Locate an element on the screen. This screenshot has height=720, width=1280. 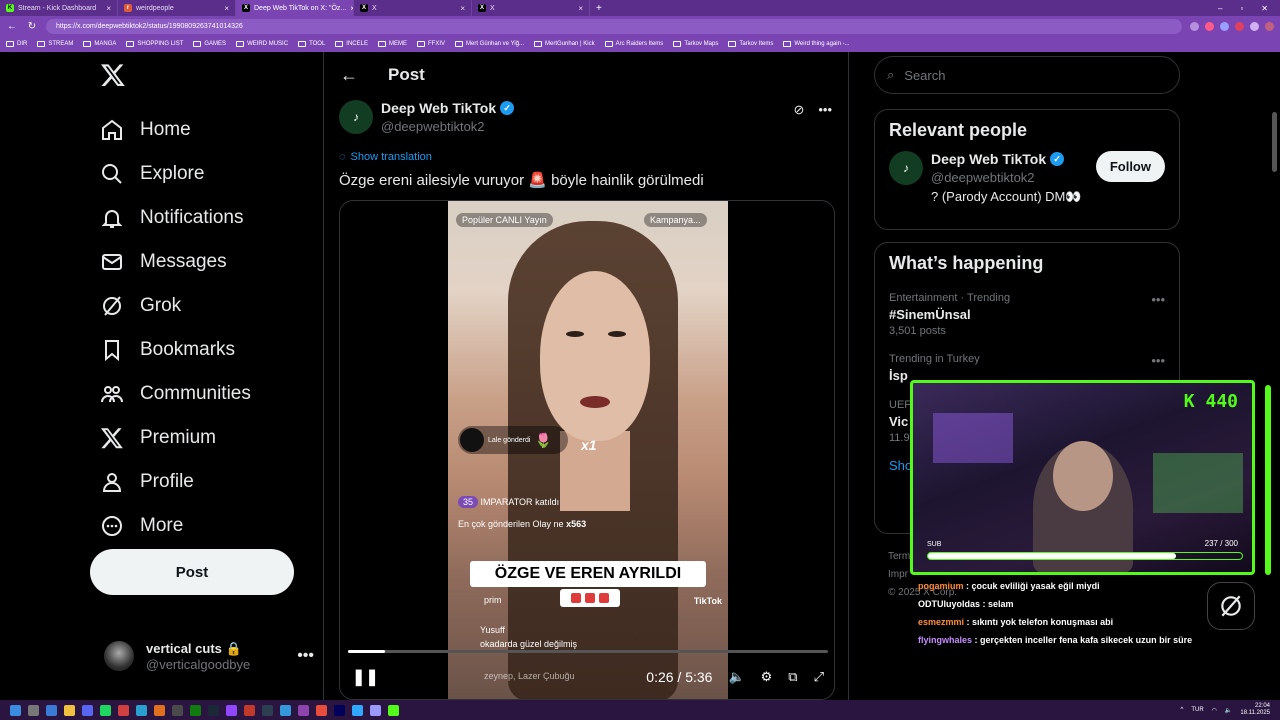
fullscreen-icon: ⤢ is located at coordinates (819, 677).